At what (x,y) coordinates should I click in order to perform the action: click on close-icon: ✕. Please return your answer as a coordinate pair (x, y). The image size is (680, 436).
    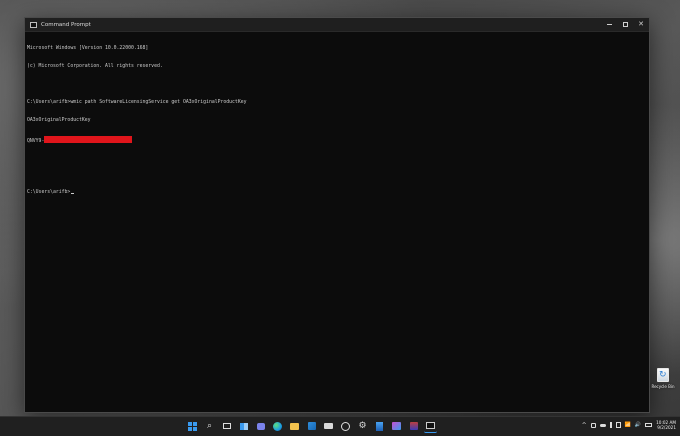
    Looking at the image, I should click on (641, 24).